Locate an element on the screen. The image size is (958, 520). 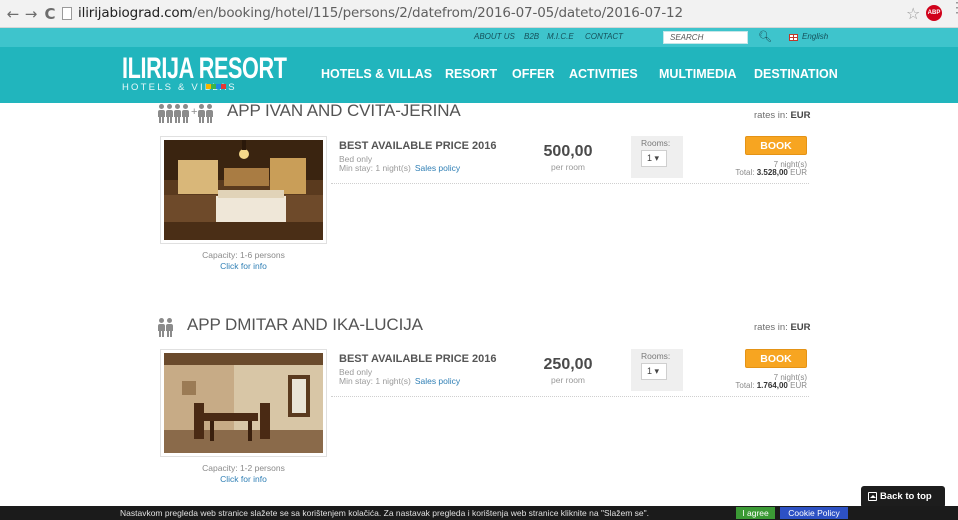
language-selector: English is located at coordinates (815, 36).